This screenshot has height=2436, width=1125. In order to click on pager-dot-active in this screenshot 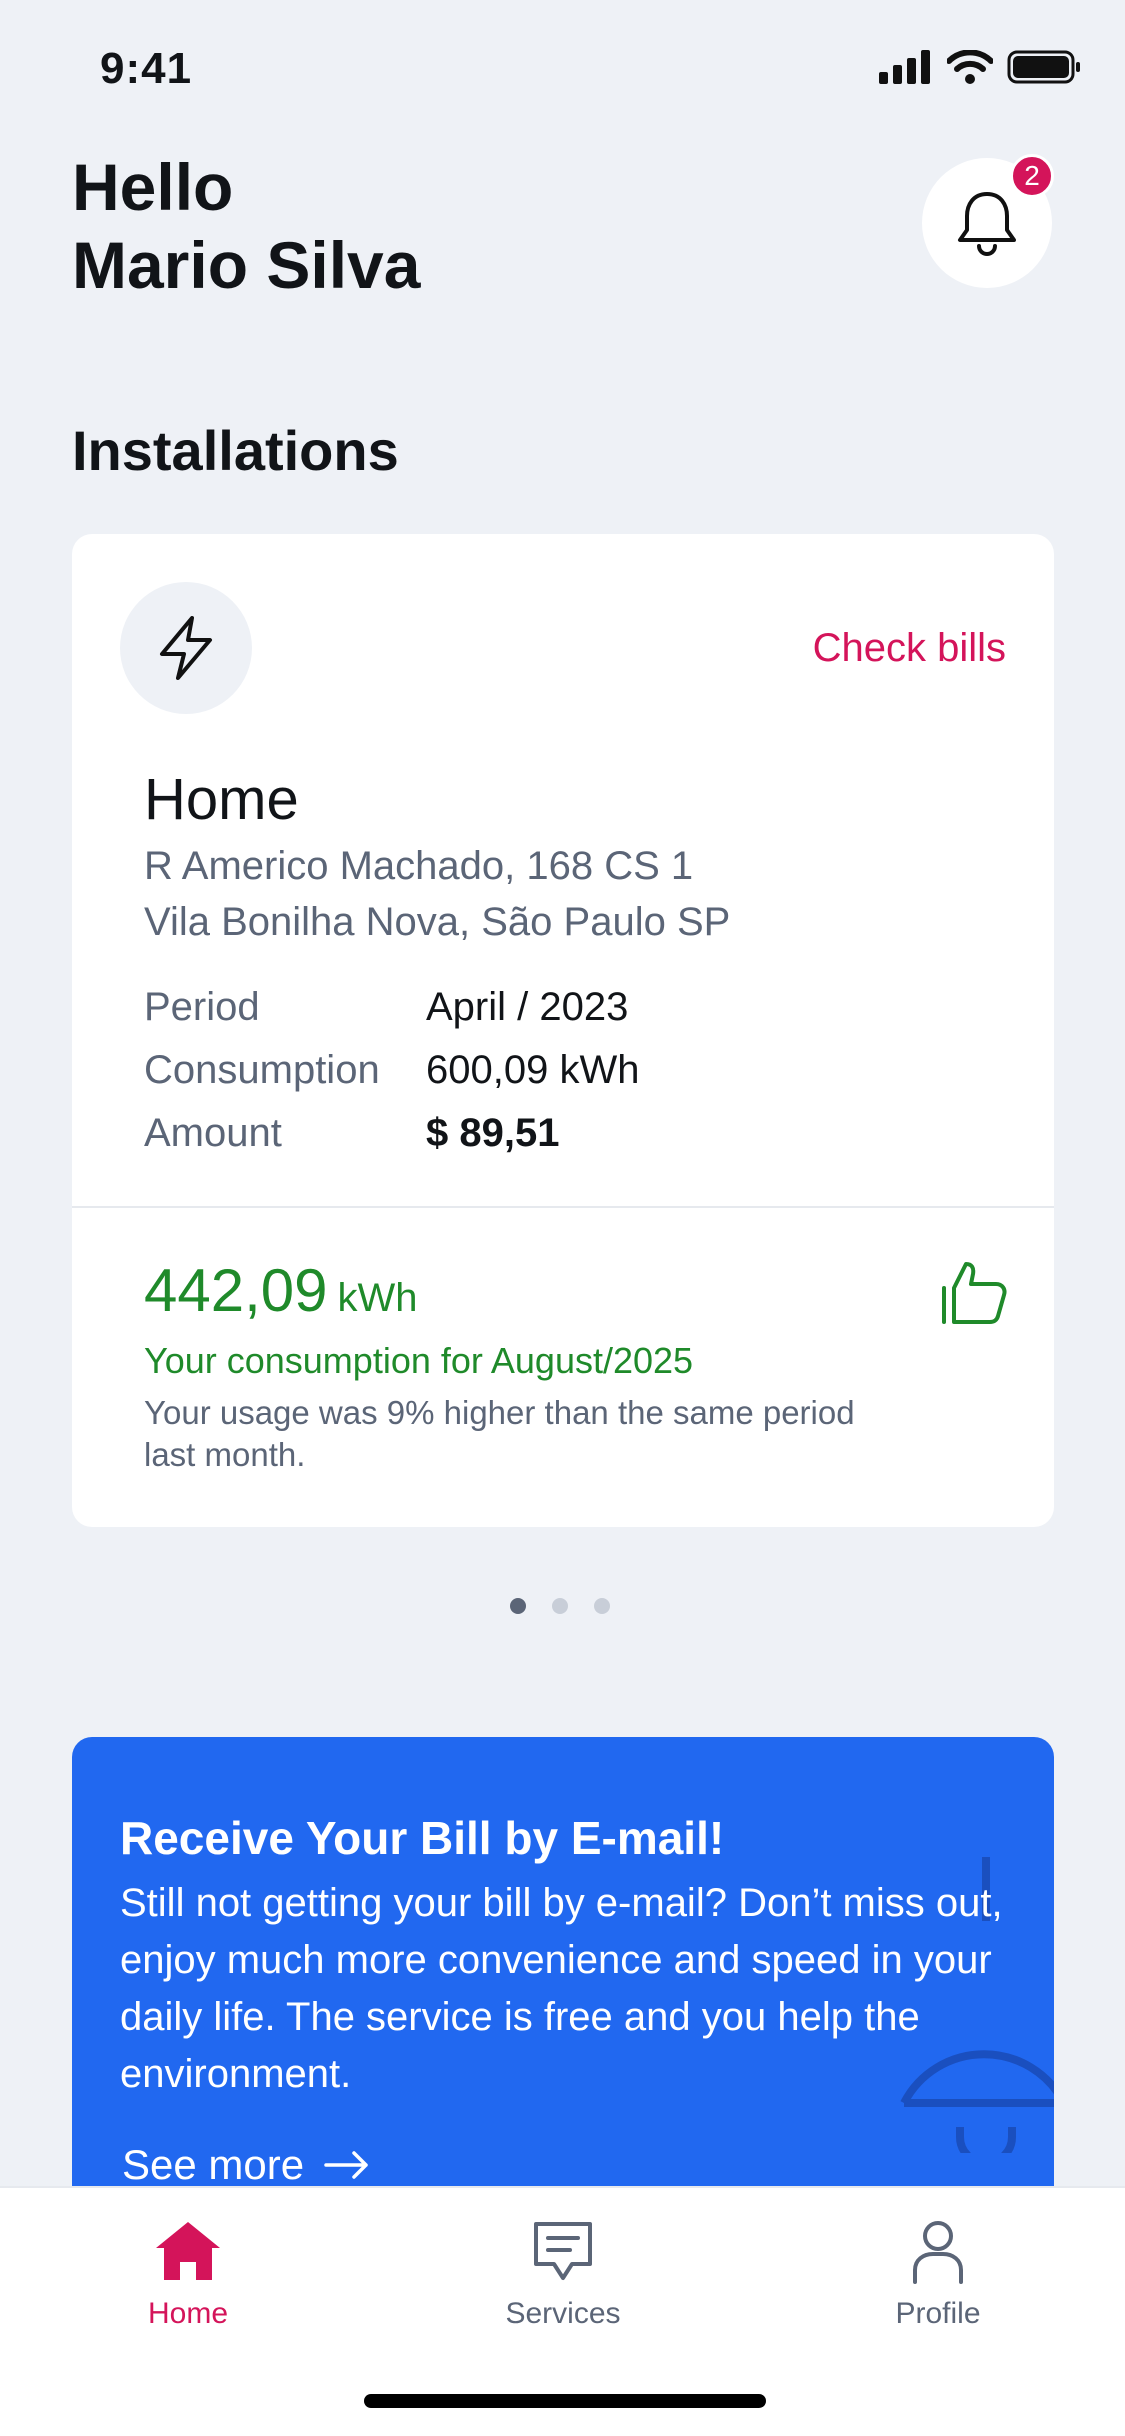, I will do `click(518, 1606)`.